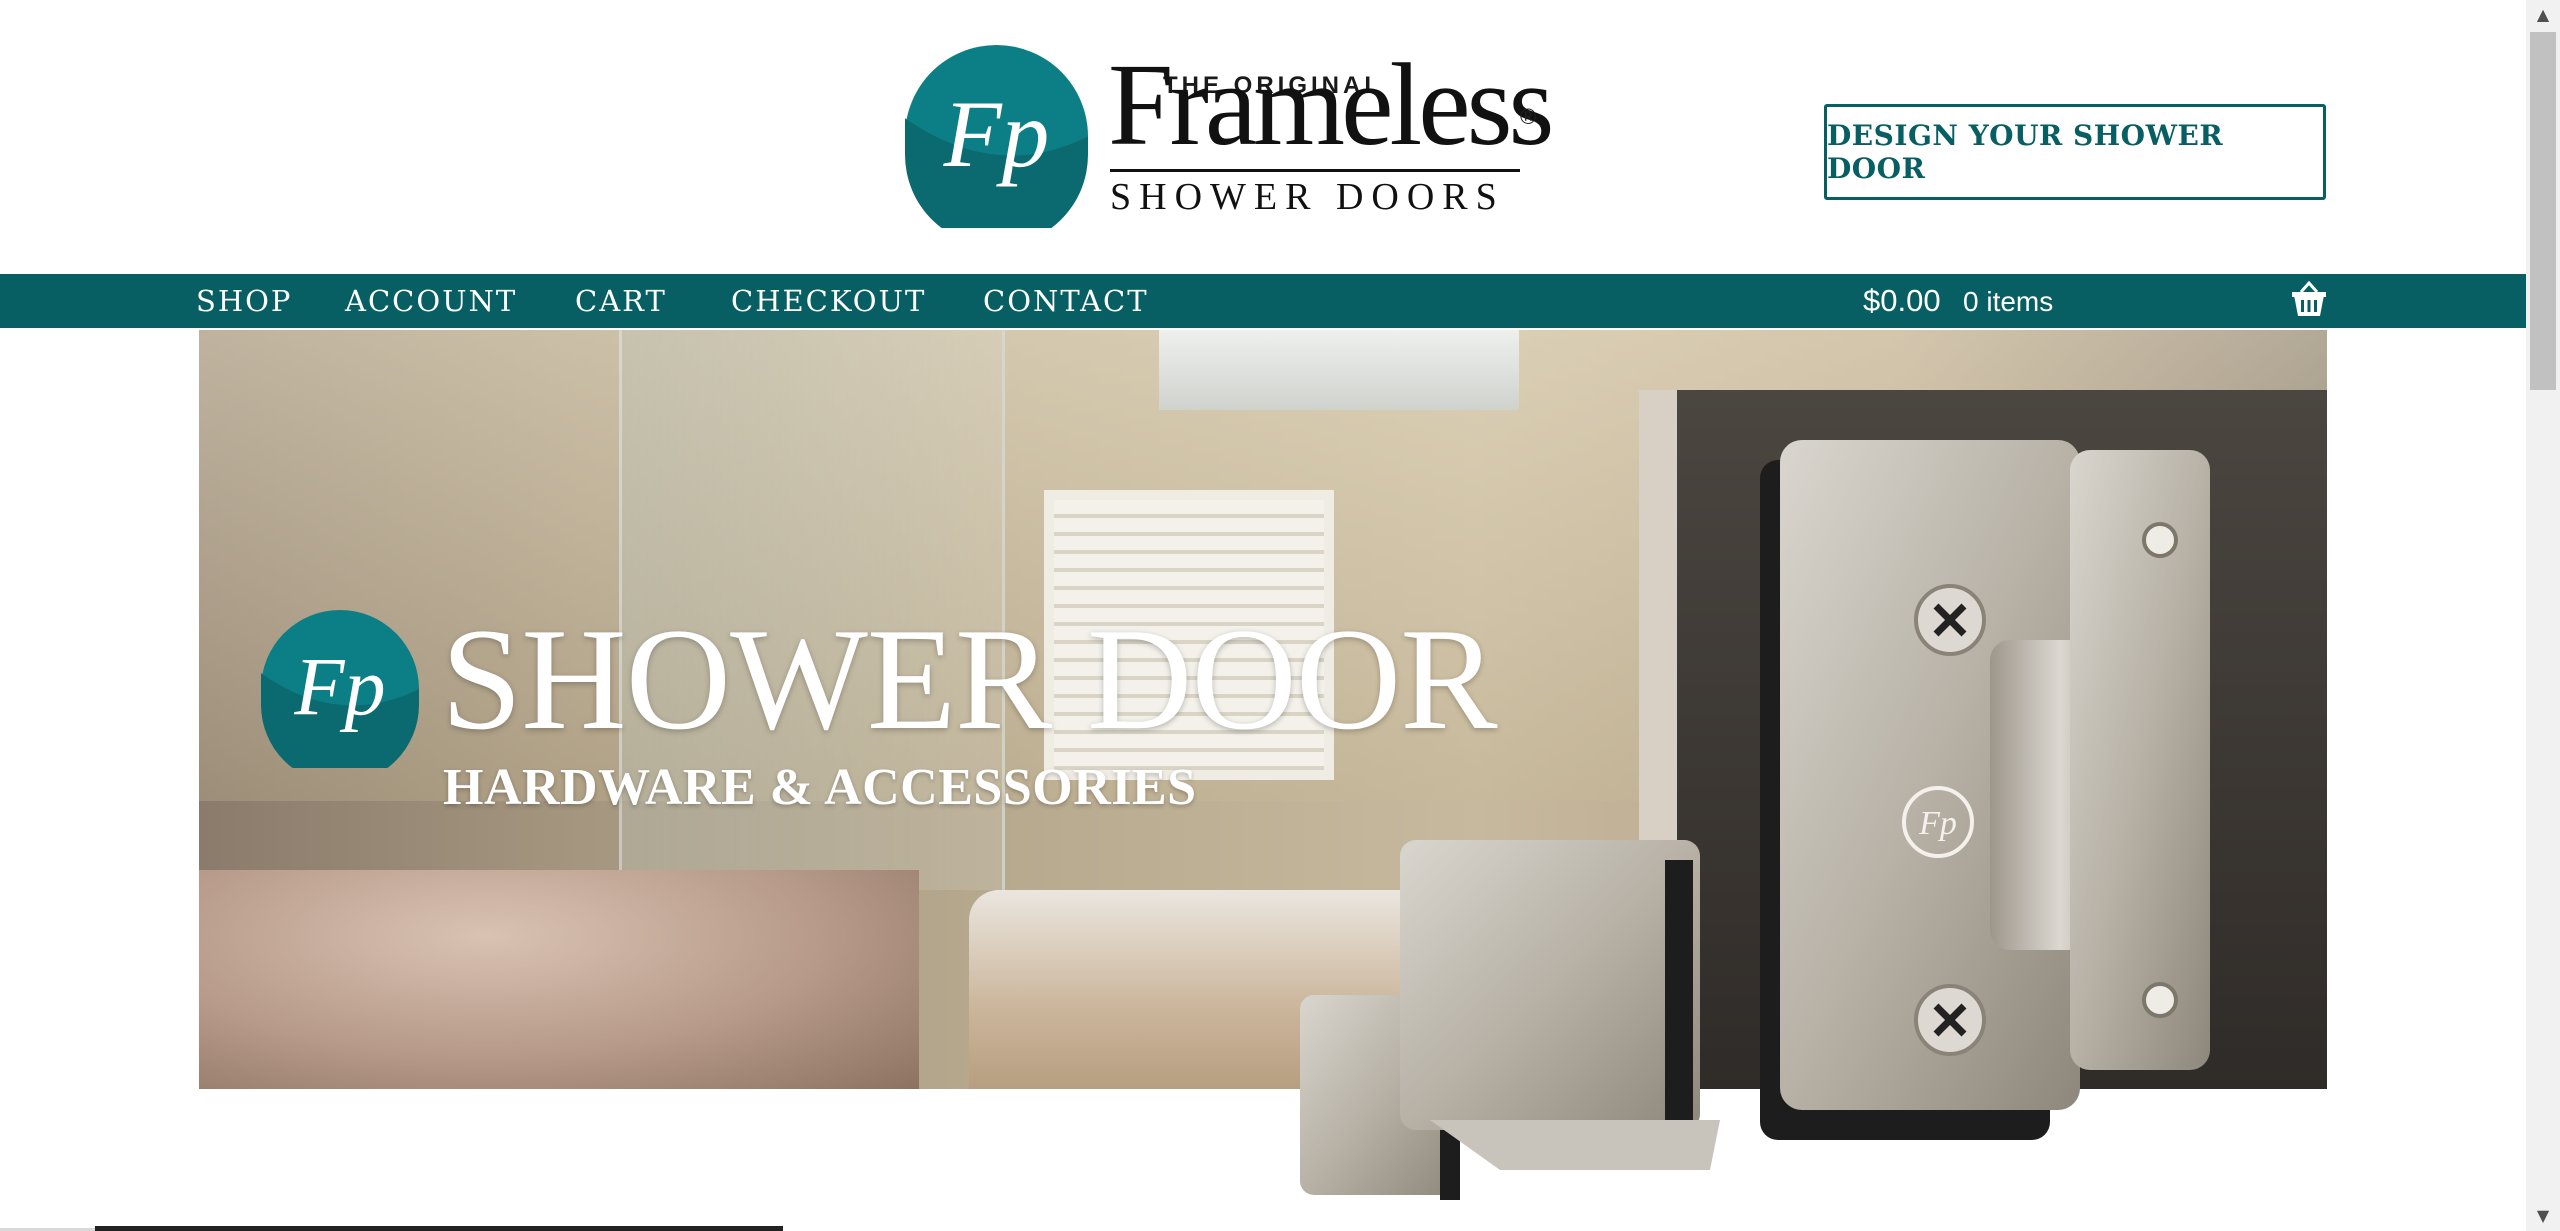 The width and height of the screenshot is (2560, 1231). What do you see at coordinates (1528, 116) in the screenshot?
I see `logo-registered-mark: ®` at bounding box center [1528, 116].